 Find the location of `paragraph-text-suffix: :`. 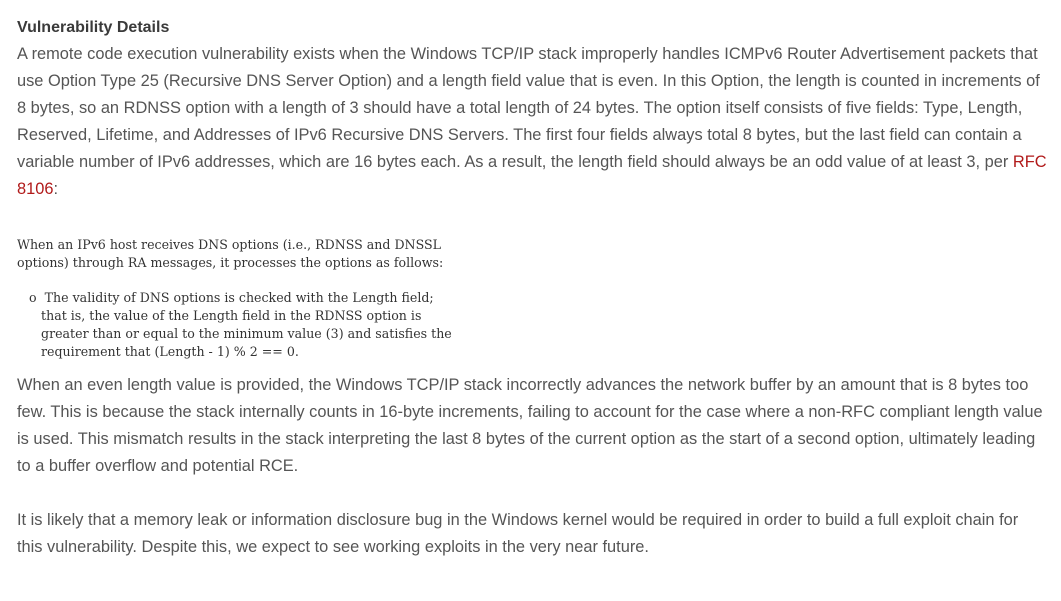

paragraph-text-suffix: : is located at coordinates (56, 189).